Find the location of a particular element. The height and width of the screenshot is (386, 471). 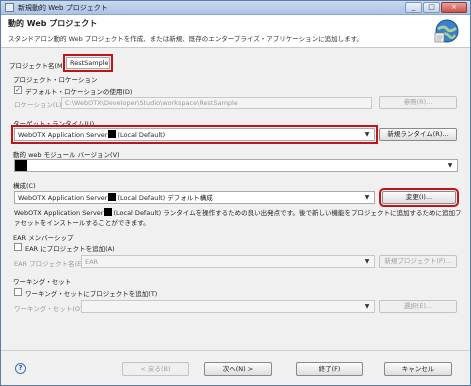

title-bar: 新規動的 Web プロジェクト _ □ × is located at coordinates (235, 8).